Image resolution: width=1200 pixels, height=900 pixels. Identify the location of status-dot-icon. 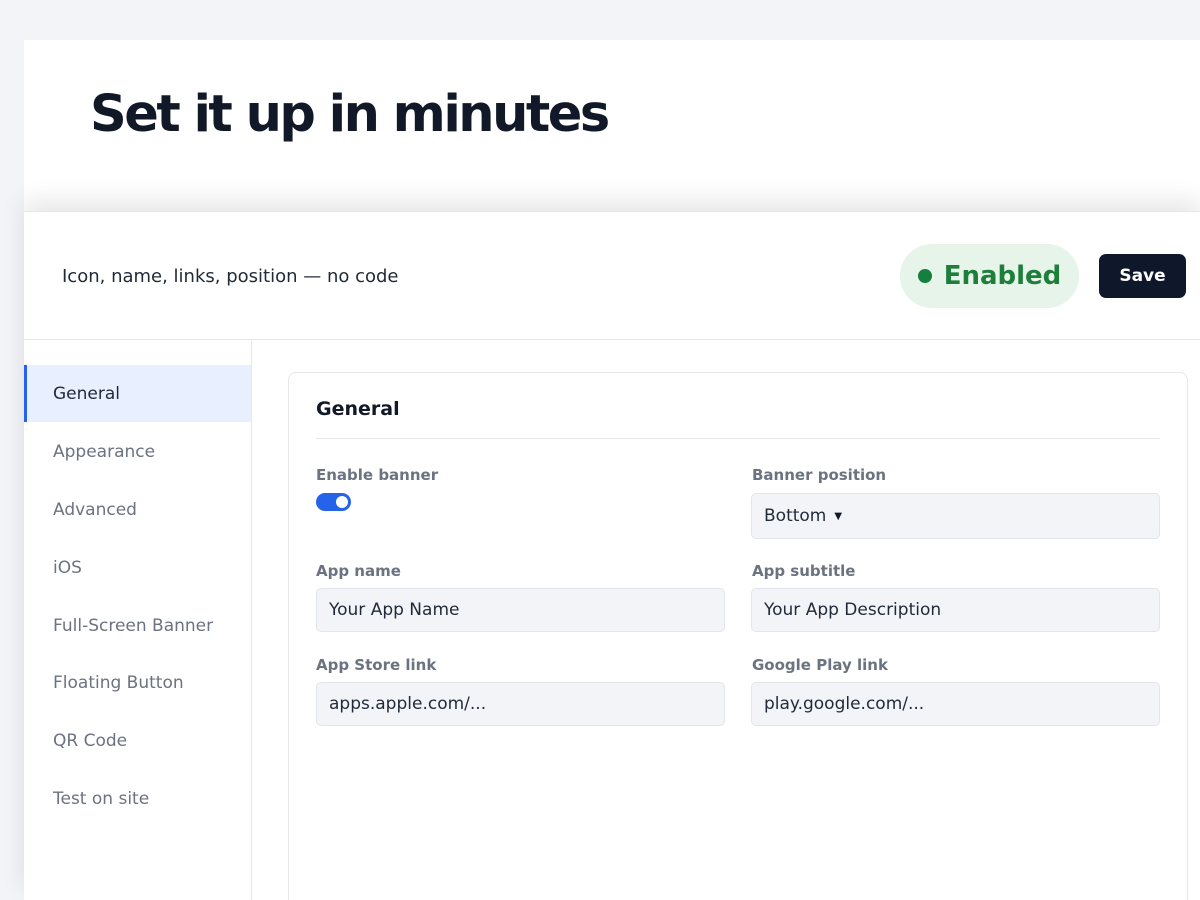
(924, 276).